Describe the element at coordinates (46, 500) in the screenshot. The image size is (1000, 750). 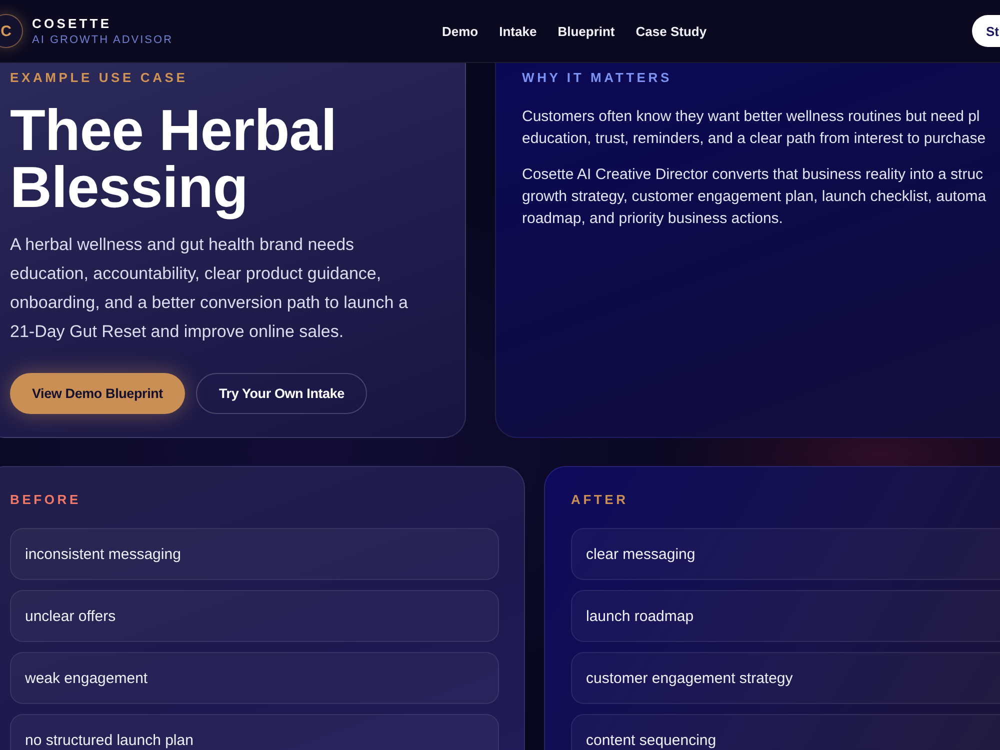
I see `column-heading: BEFORE` at that location.